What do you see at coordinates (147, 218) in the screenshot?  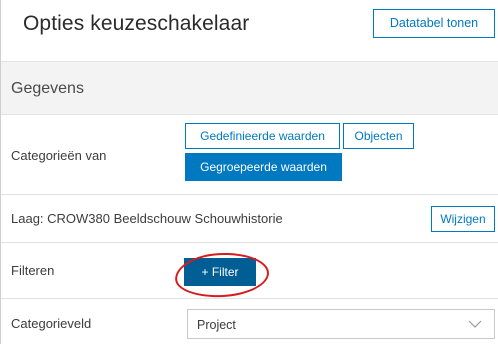 I see `layer-label: Laag: CROW380 Beeldschouw Schouwhistorie` at bounding box center [147, 218].